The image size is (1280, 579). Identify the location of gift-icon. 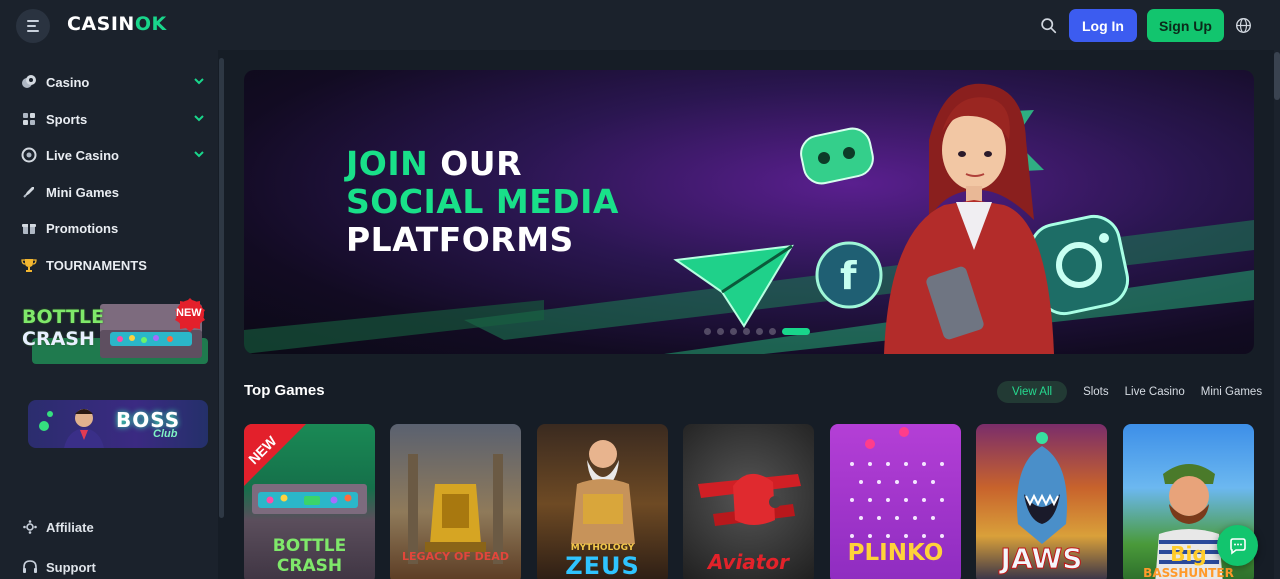
(29, 228).